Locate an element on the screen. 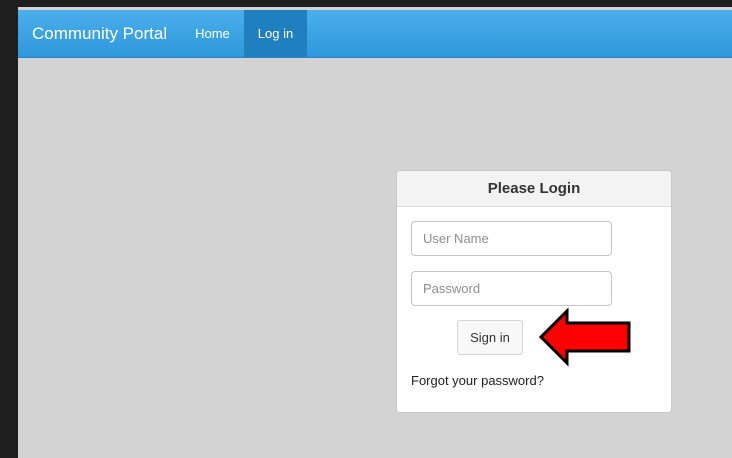  username-input is located at coordinates (511, 238).